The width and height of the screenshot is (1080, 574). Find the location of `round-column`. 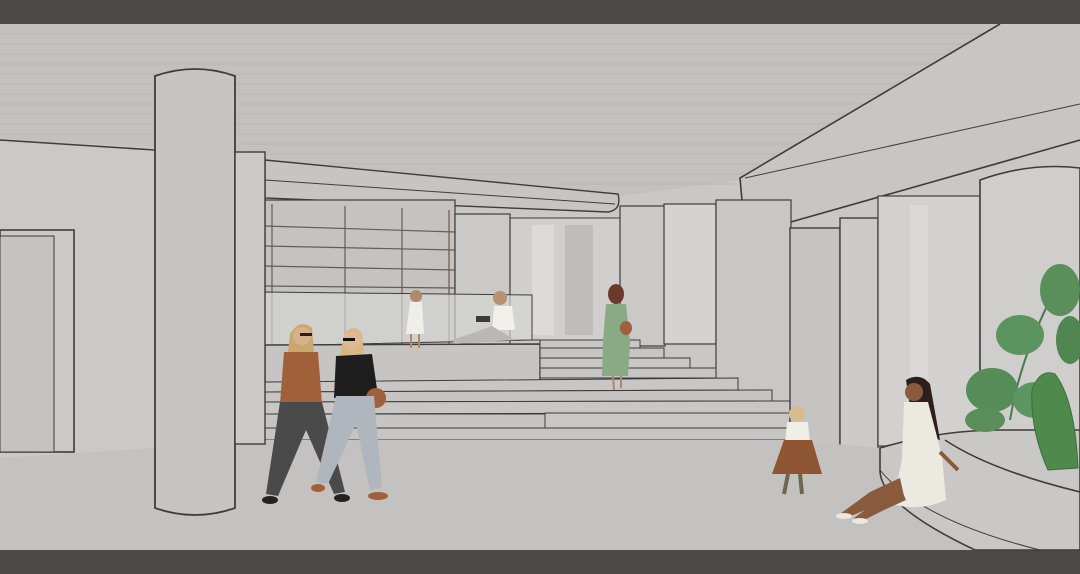

round-column is located at coordinates (195, 292).